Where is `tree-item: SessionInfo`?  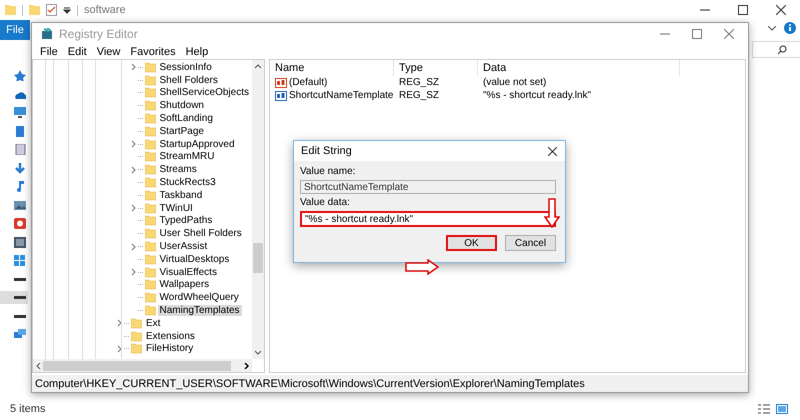 tree-item: SessionInfo is located at coordinates (186, 67).